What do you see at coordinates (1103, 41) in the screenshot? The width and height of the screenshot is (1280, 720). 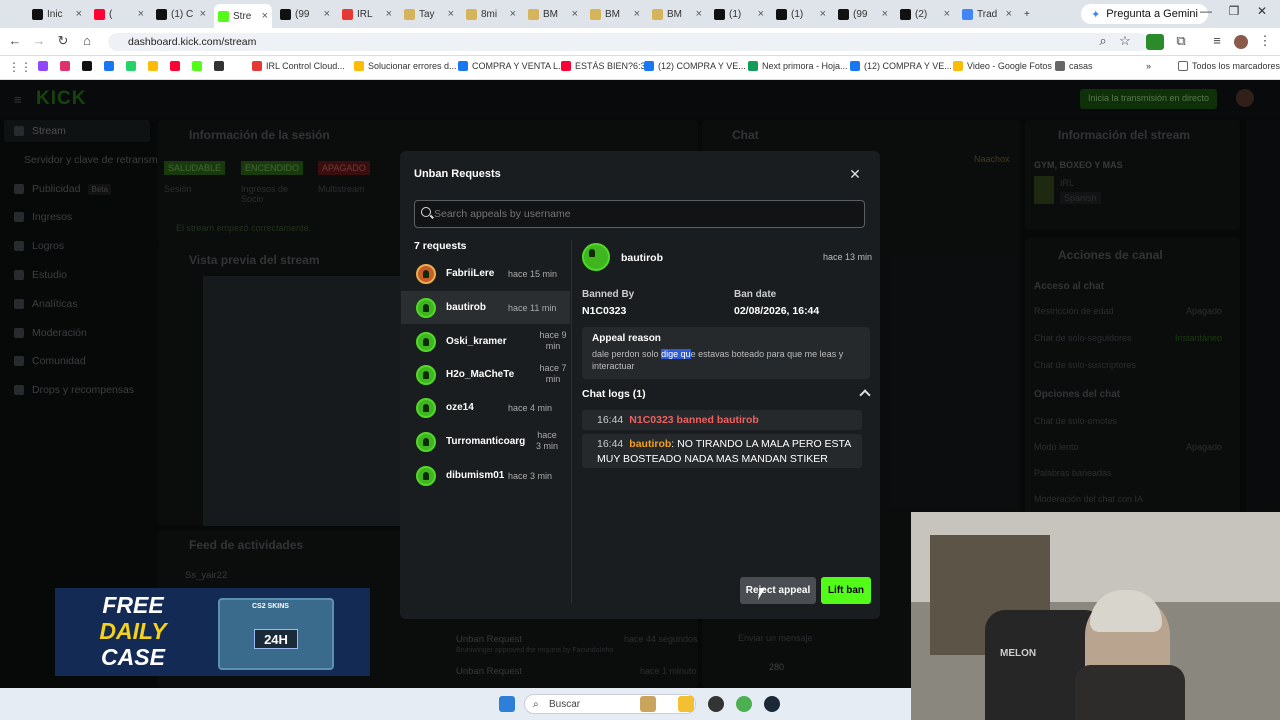 I see `zoom-icon: ⌕` at bounding box center [1103, 41].